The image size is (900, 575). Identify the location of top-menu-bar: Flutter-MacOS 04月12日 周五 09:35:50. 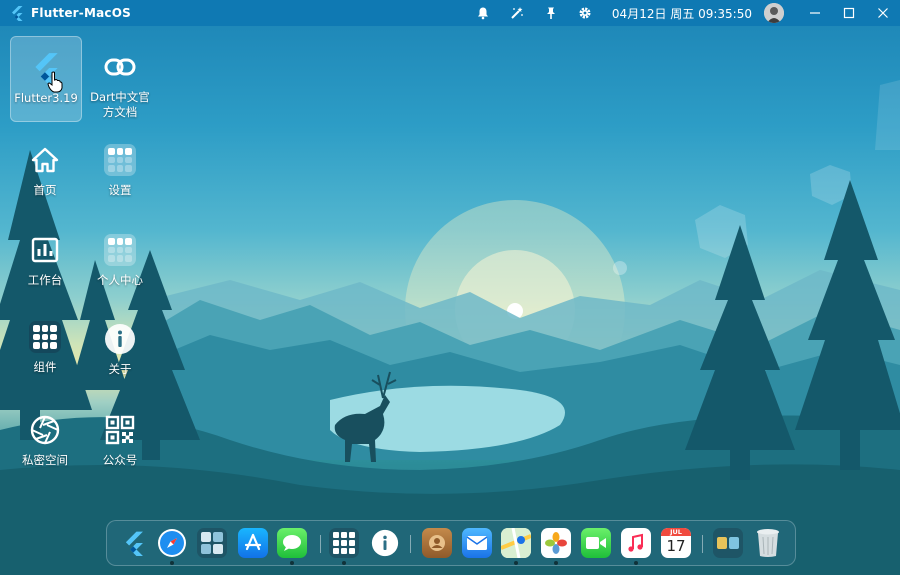
(450, 13).